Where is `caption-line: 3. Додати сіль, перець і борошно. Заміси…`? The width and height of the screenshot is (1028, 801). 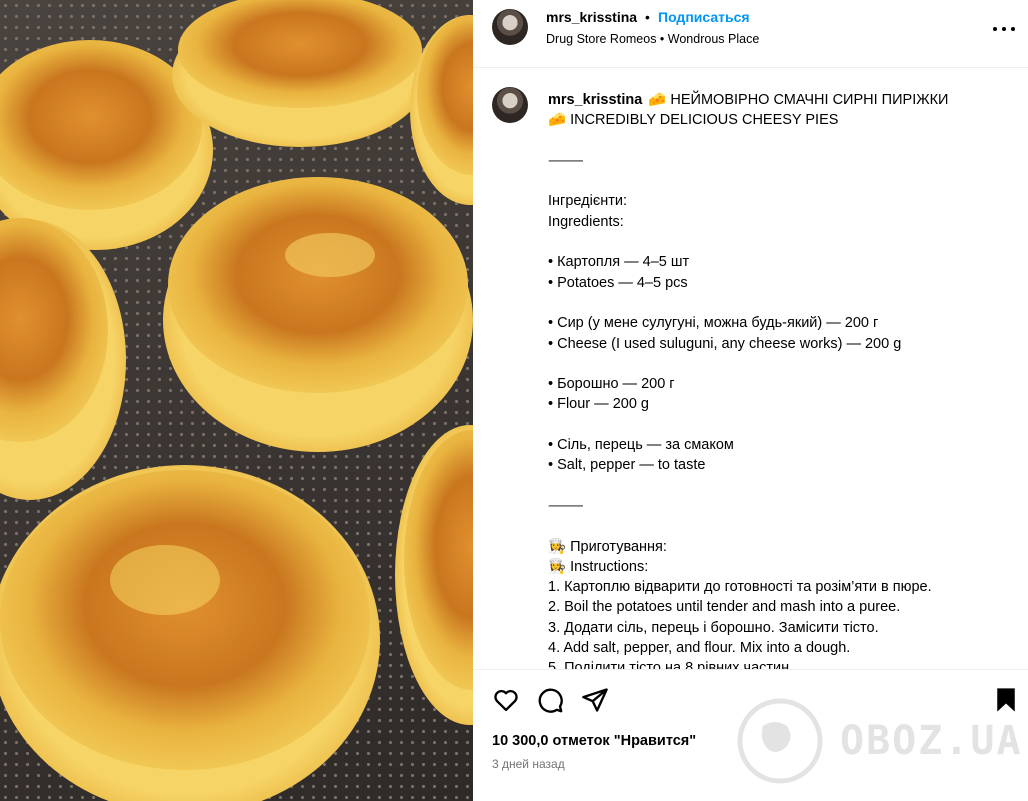
caption-line: 3. Додати сіль, перець і борошно. Заміси… is located at coordinates (713, 627).